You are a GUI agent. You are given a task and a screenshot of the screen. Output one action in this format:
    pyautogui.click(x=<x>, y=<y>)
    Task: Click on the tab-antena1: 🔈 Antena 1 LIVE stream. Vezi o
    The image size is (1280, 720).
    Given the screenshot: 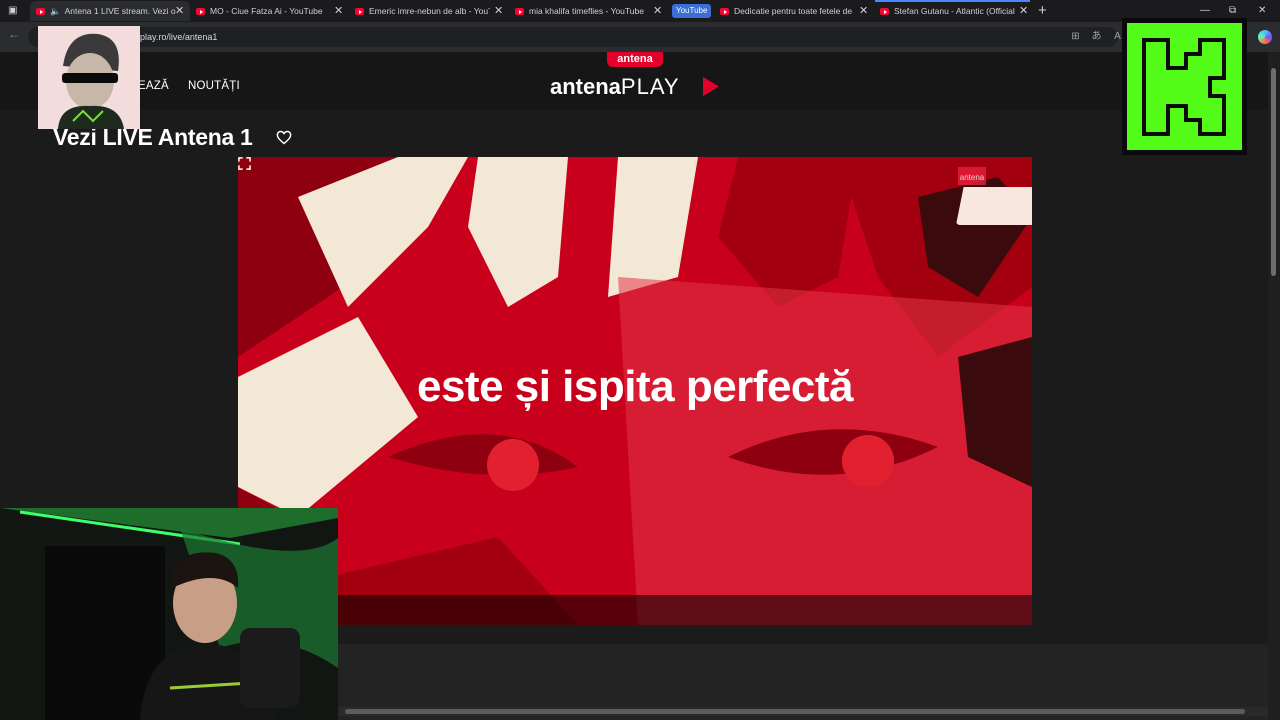 What is the action you would take?
    pyautogui.click(x=110, y=11)
    